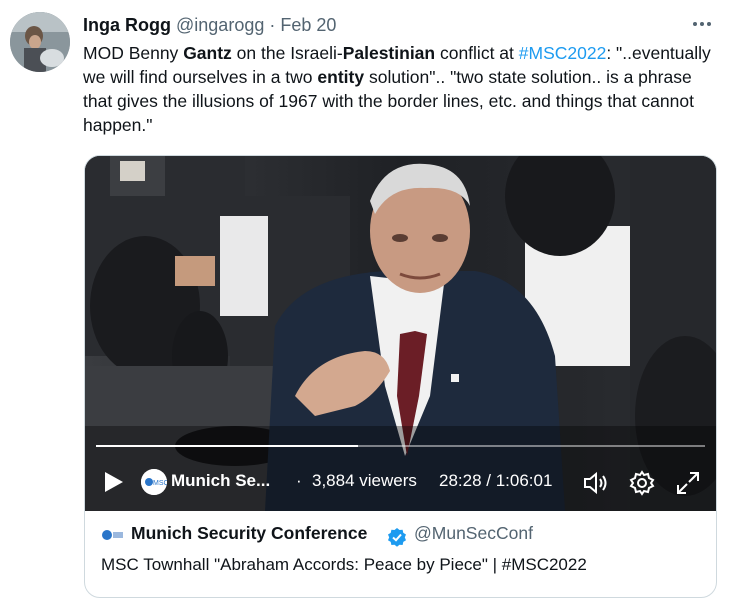 The image size is (731, 607). Describe the element at coordinates (227, 446) in the screenshot. I see `video-progress-fill` at that location.